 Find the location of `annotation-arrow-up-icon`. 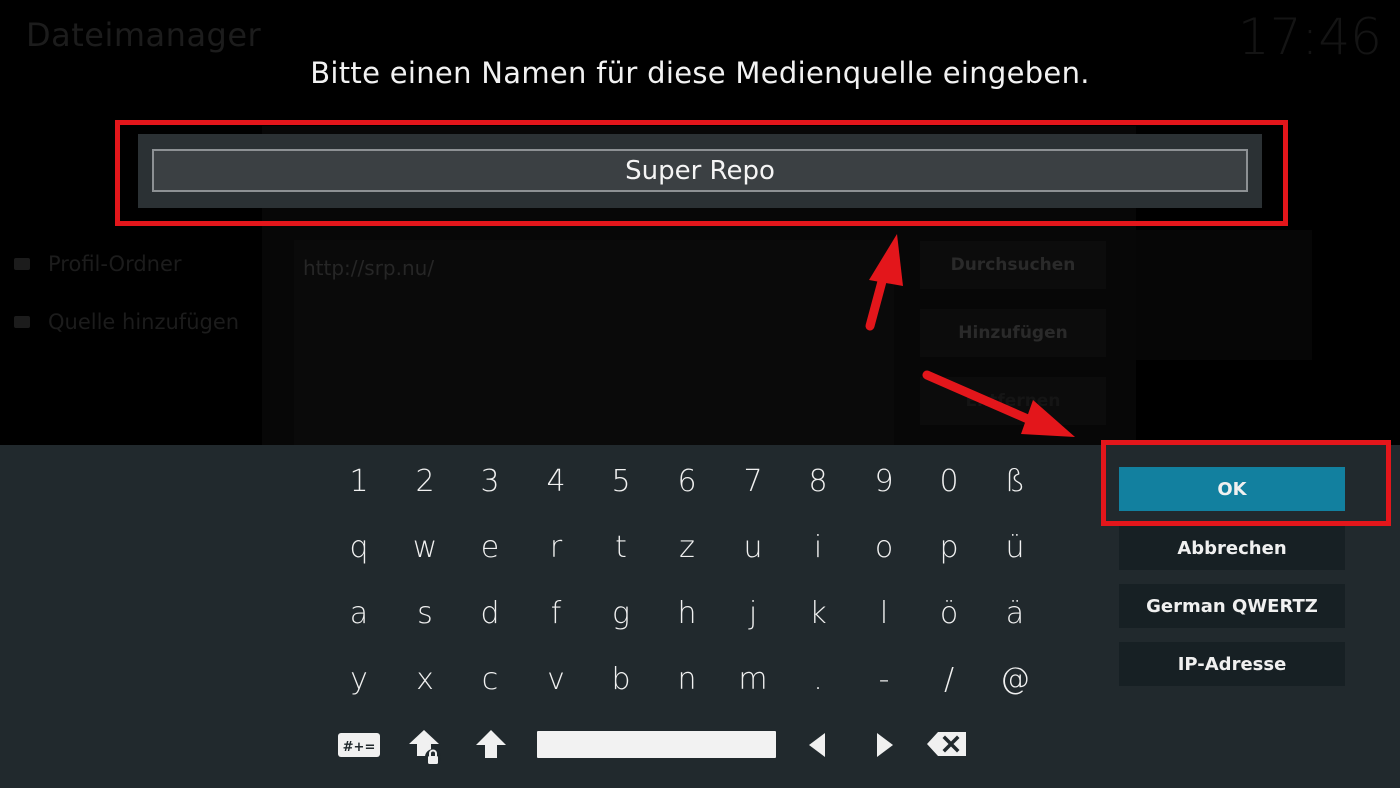

annotation-arrow-up-icon is located at coordinates (884, 282).